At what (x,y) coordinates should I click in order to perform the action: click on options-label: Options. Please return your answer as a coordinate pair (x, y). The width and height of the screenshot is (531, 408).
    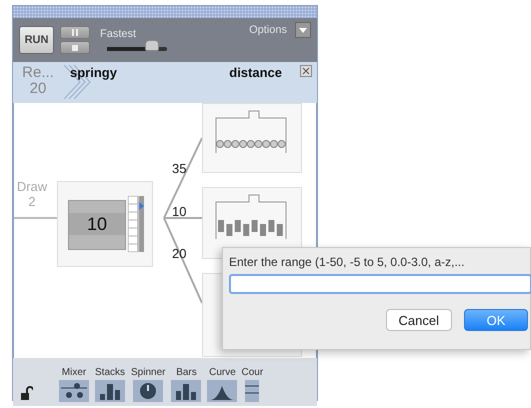
    Looking at the image, I should click on (268, 30).